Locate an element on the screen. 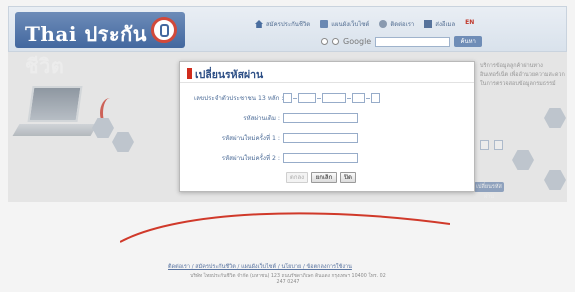  search-site-radio is located at coordinates (324, 41).